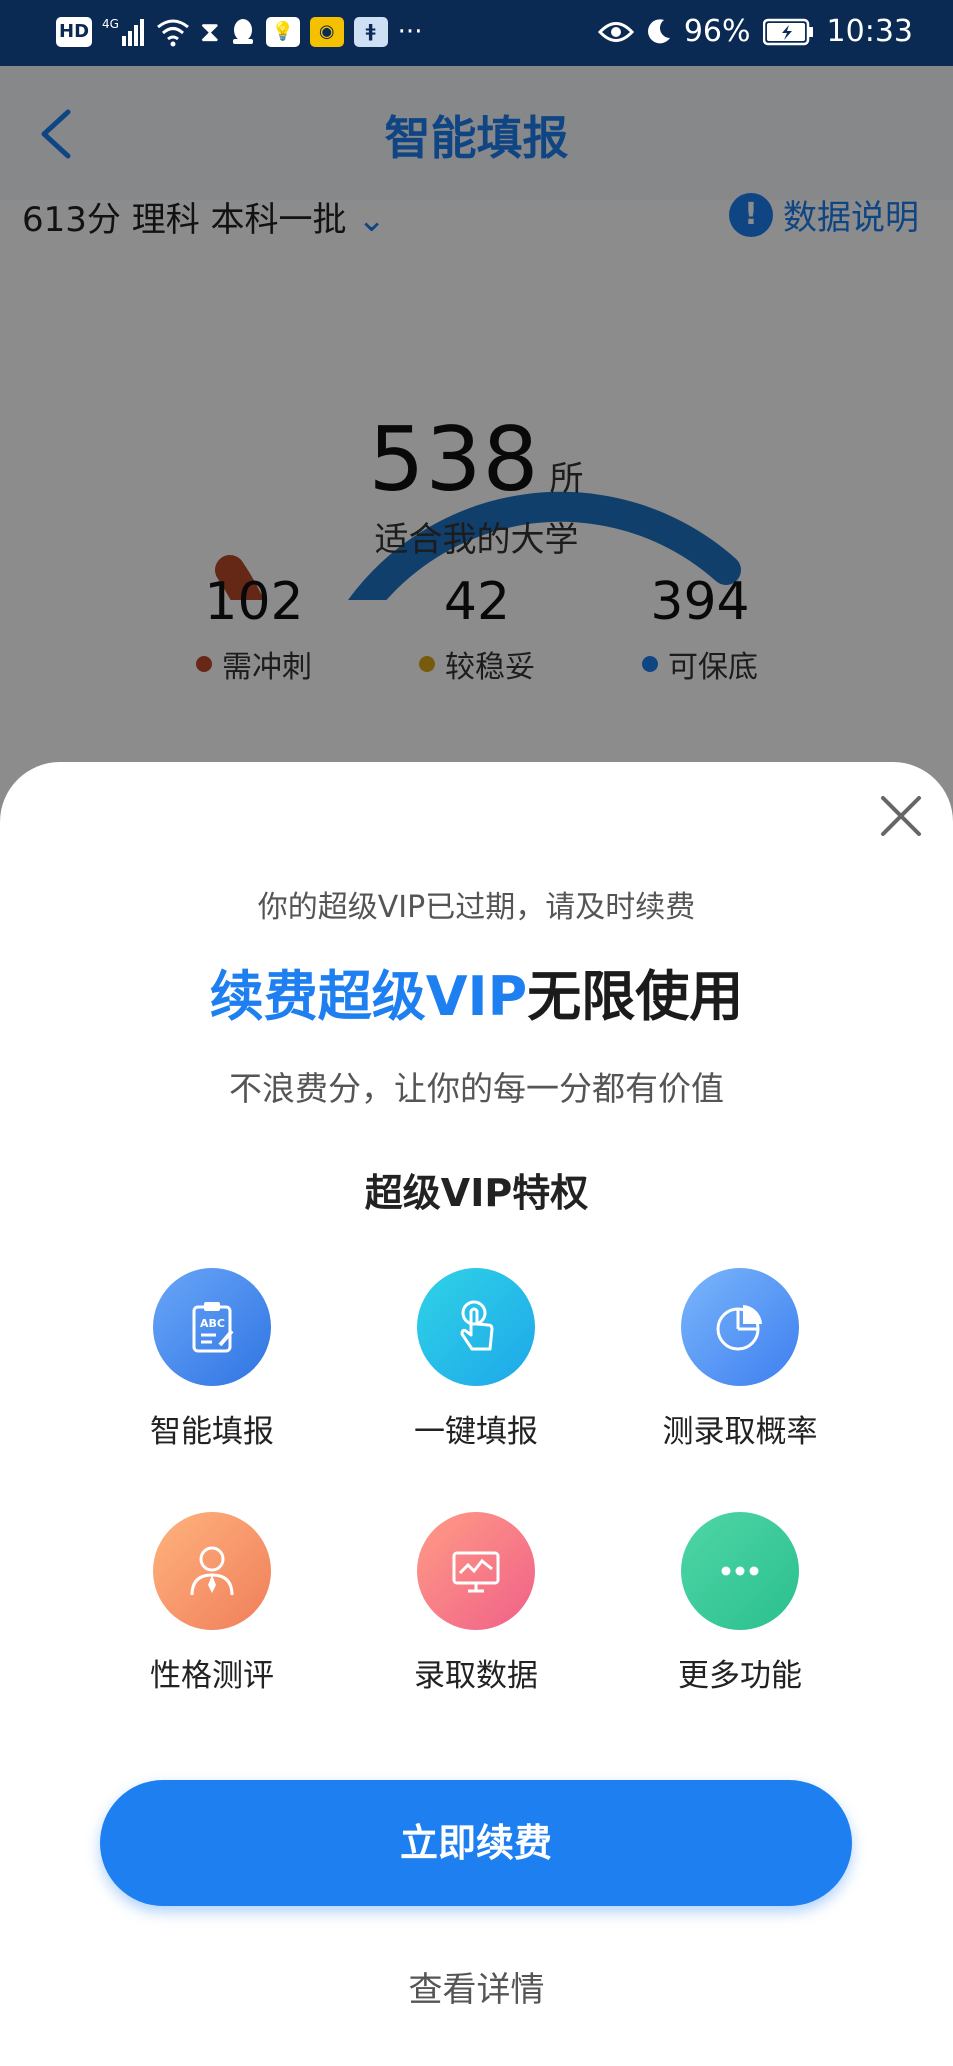 The height and width of the screenshot is (2066, 953). Describe the element at coordinates (212, 1676) in the screenshot. I see `privilege-label: 性格测评` at that location.